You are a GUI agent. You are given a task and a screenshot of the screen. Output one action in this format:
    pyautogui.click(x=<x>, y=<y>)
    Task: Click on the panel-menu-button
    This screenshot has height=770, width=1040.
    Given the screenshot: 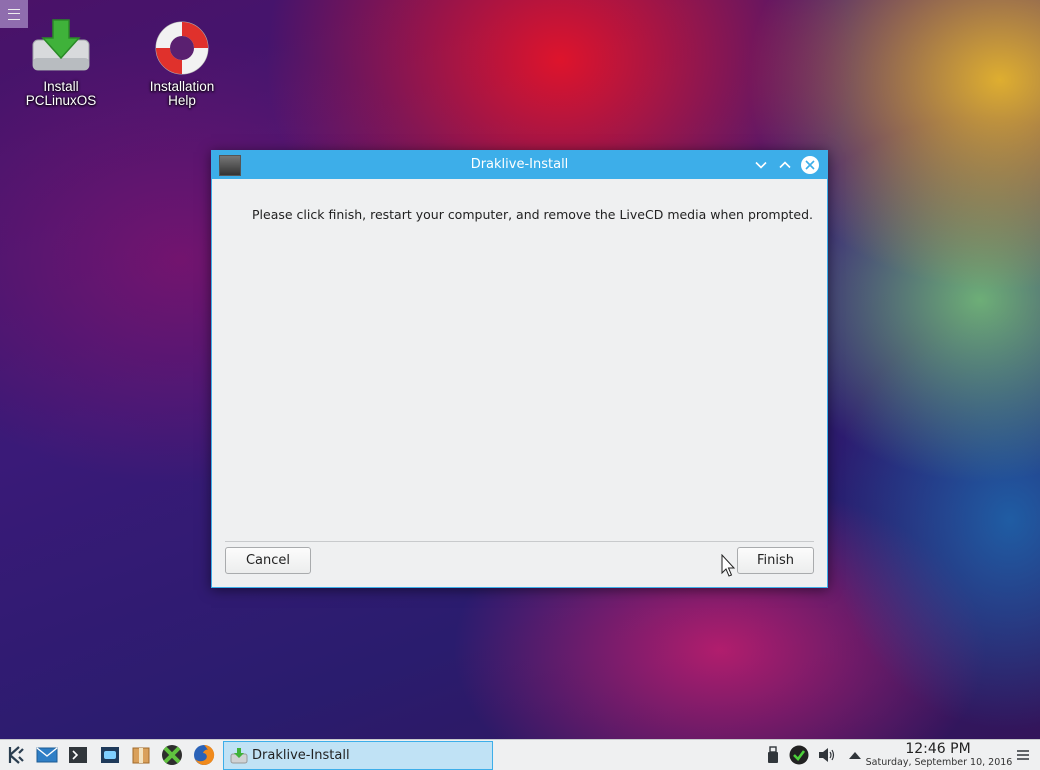 What is the action you would take?
    pyautogui.click(x=1023, y=755)
    